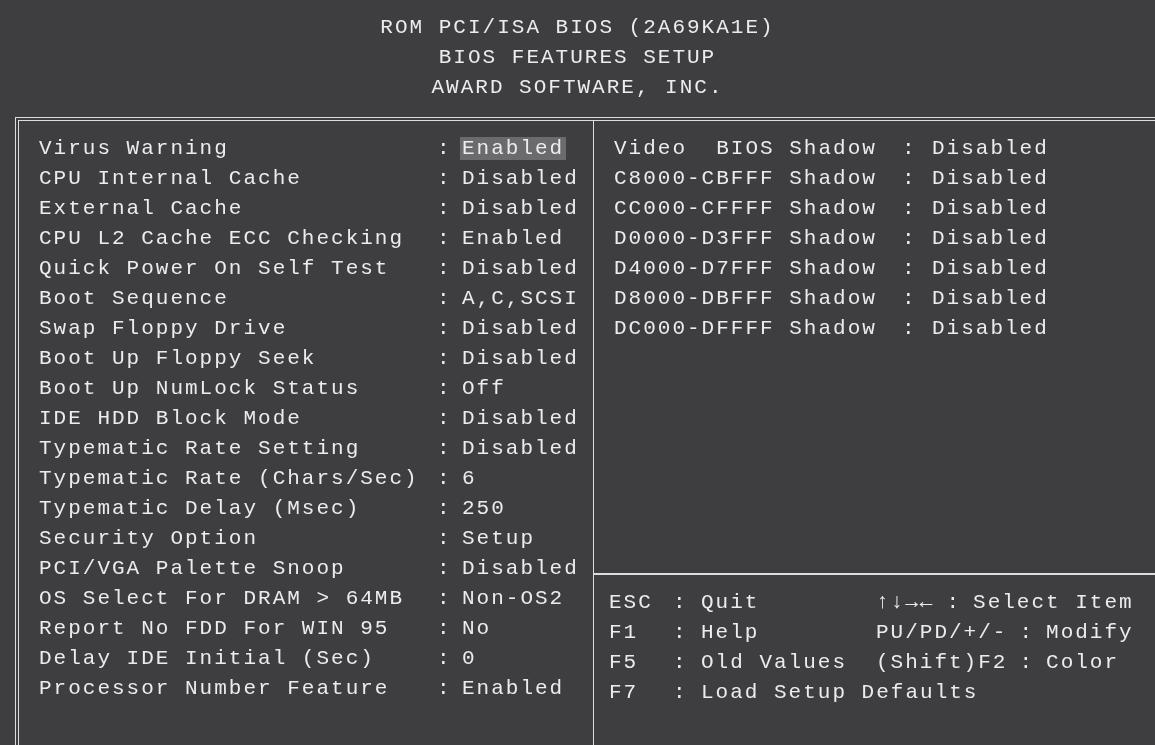 Image resolution: width=1155 pixels, height=745 pixels. What do you see at coordinates (624, 692) in the screenshot?
I see `key-label: F7` at bounding box center [624, 692].